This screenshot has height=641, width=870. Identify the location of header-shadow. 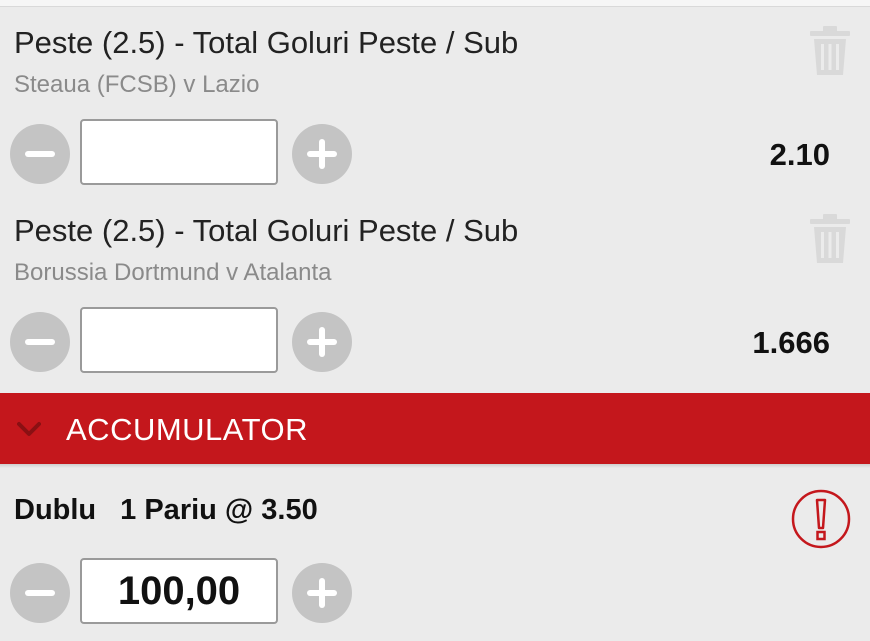
(435, 466).